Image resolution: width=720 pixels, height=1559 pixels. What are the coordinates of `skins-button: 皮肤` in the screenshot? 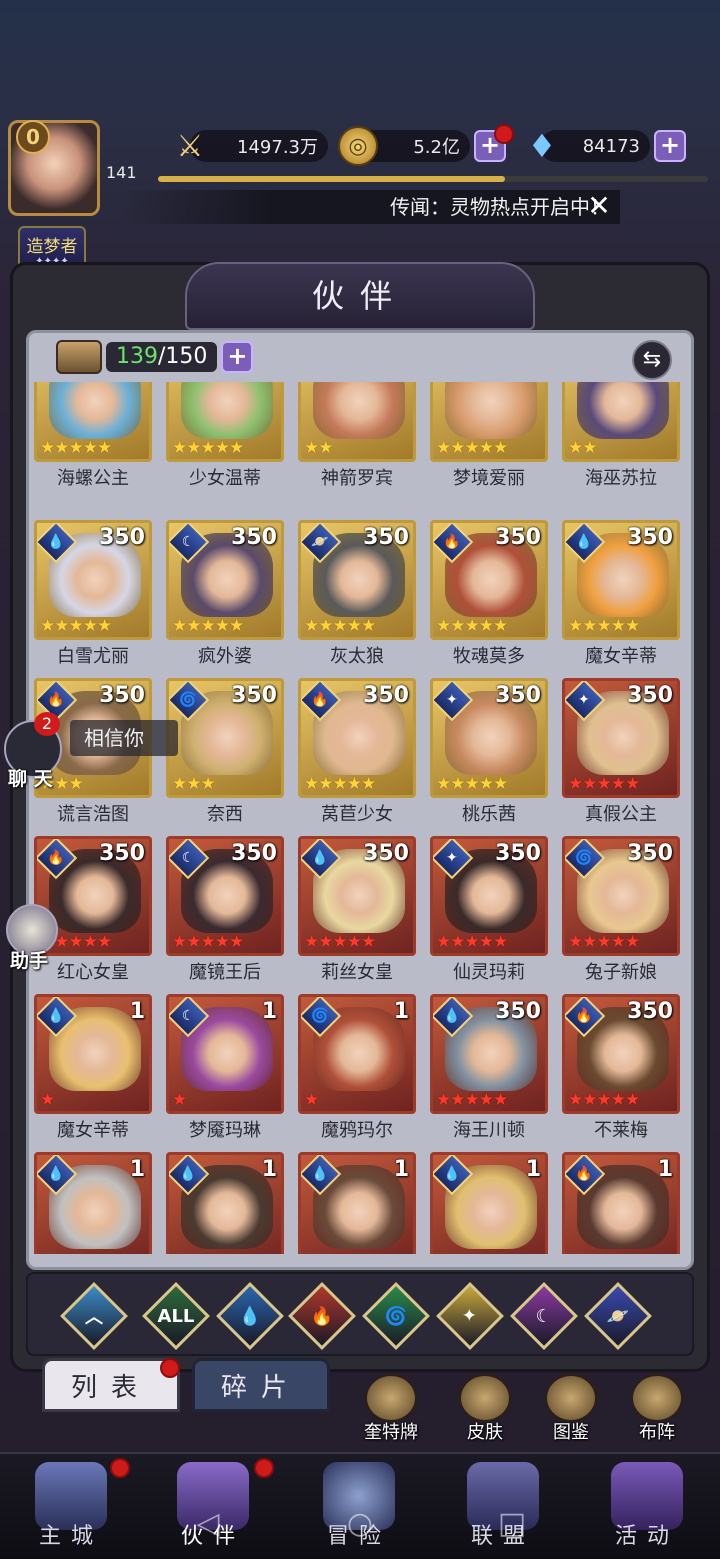 It's located at (485, 1409).